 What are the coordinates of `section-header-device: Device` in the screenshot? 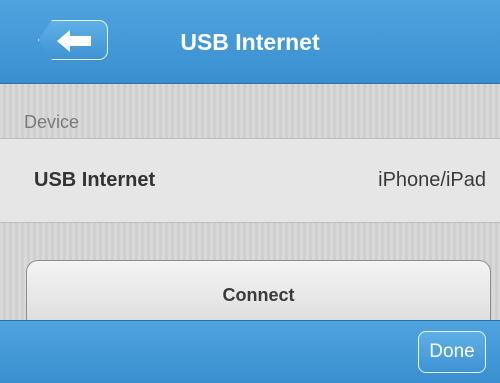 It's located at (52, 122).